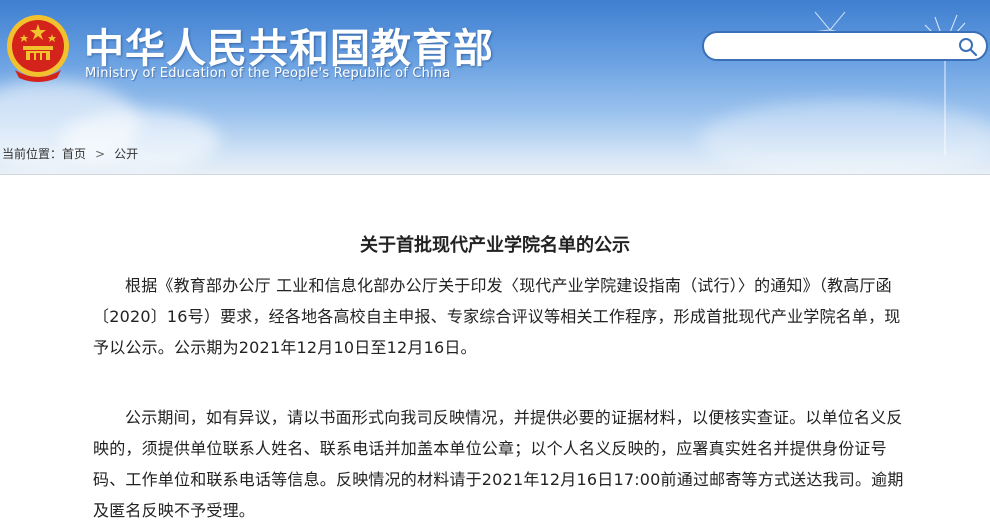 The height and width of the screenshot is (526, 990). What do you see at coordinates (74, 154) in the screenshot?
I see `breadcrumb-home-link: 首页` at bounding box center [74, 154].